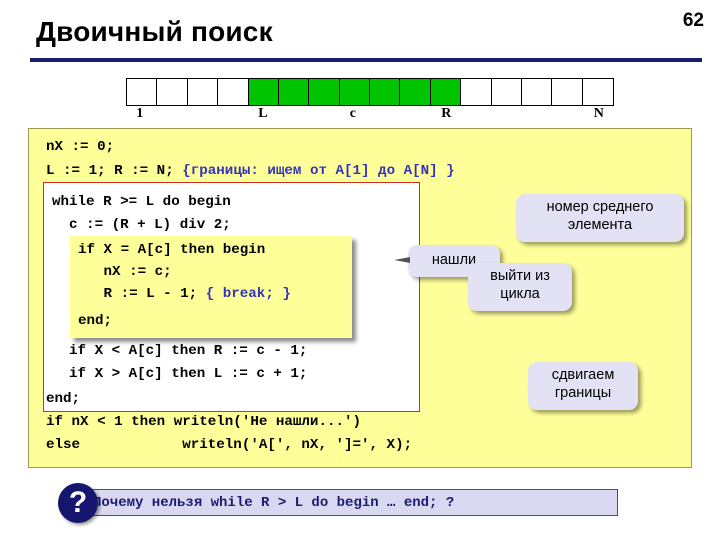 The height and width of the screenshot is (540, 720). What do you see at coordinates (141, 202) in the screenshot?
I see `code-line-while: while R >= L do begin` at bounding box center [141, 202].